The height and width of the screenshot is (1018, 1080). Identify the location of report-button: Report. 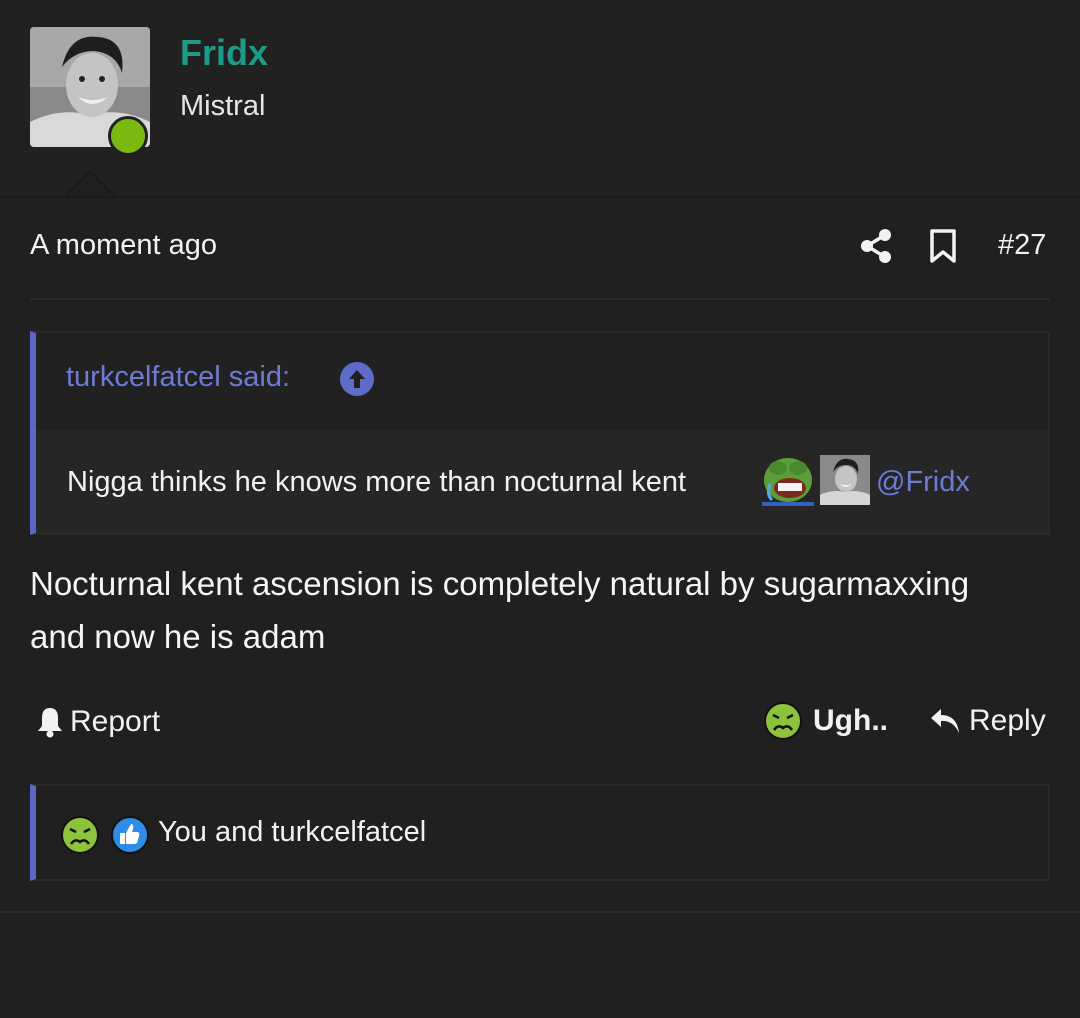
(98, 722).